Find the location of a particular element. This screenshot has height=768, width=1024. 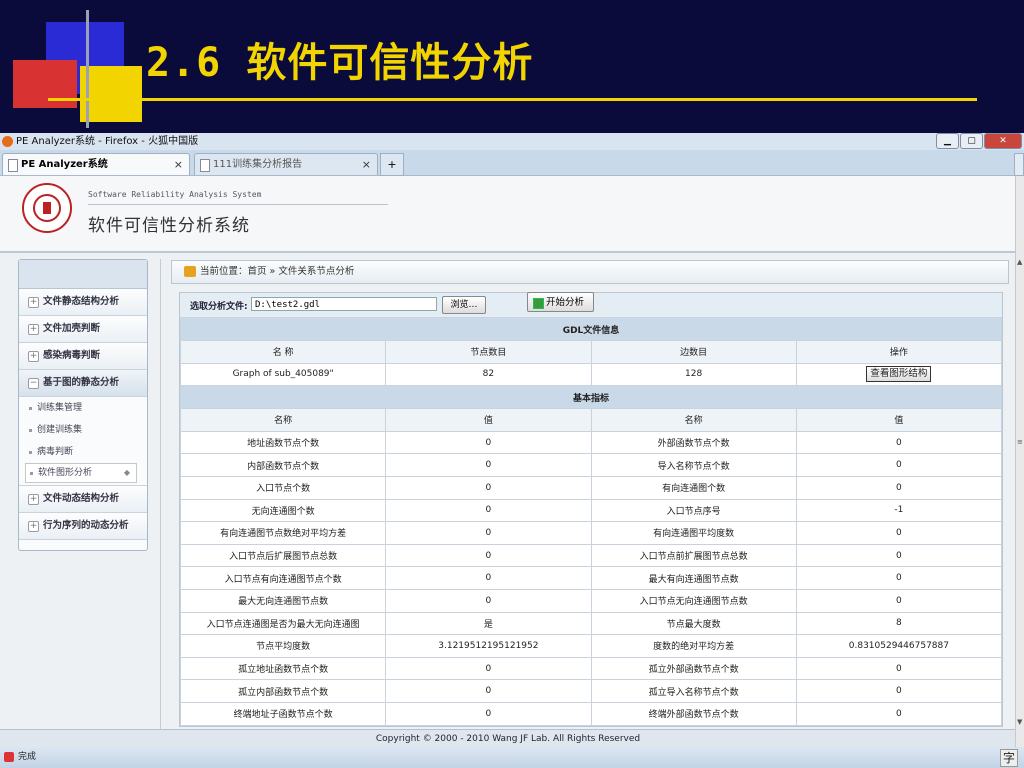

column-header: 操作 is located at coordinates (899, 352).